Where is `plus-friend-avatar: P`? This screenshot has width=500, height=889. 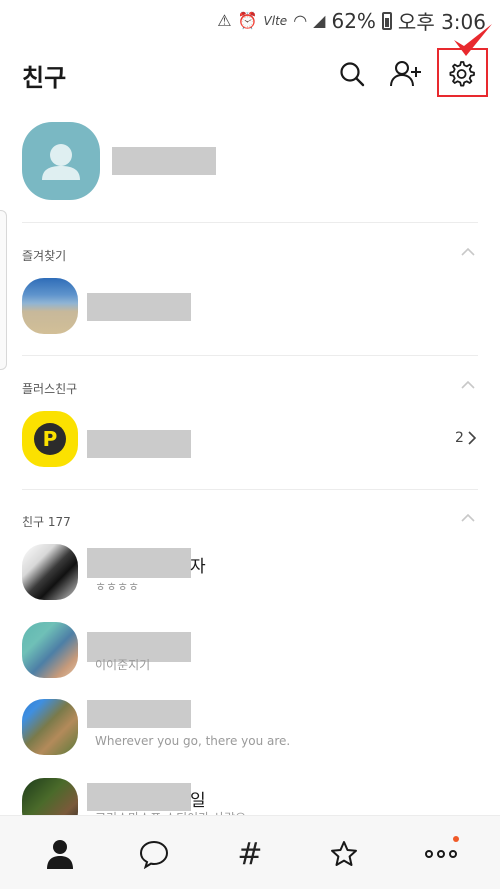
plus-friend-avatar: P is located at coordinates (50, 439).